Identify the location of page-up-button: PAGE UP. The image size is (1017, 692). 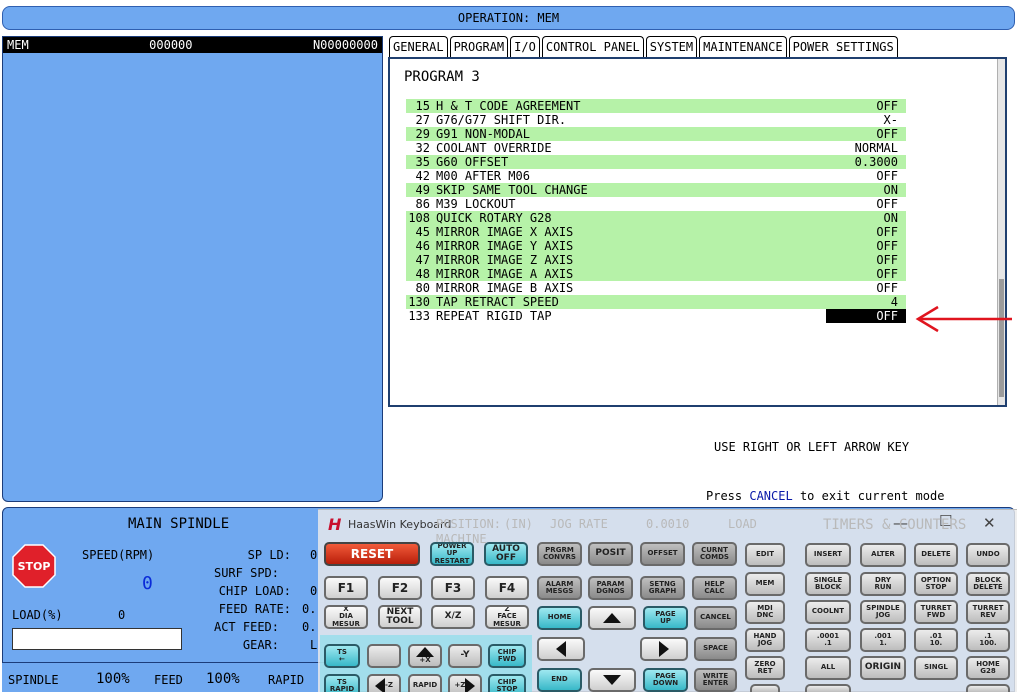
(665, 618).